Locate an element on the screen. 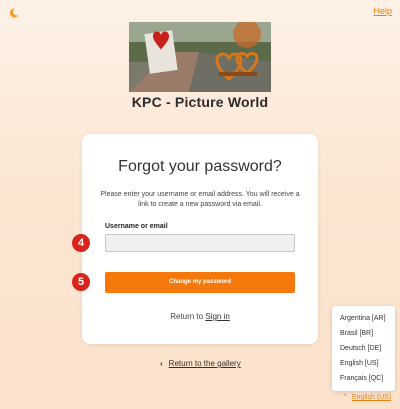 Image resolution: width=400 pixels, height=409 pixels. return-to-gallery-link: ‹ Return to the gallery is located at coordinates (200, 363).